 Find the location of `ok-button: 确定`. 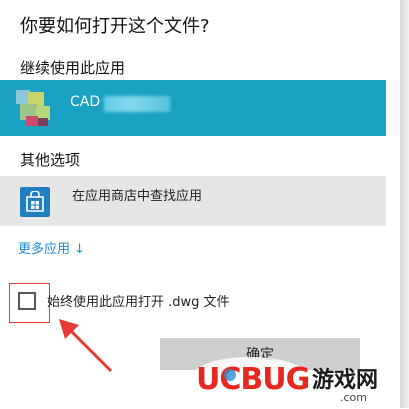

ok-button: 确定 is located at coordinates (260, 354).